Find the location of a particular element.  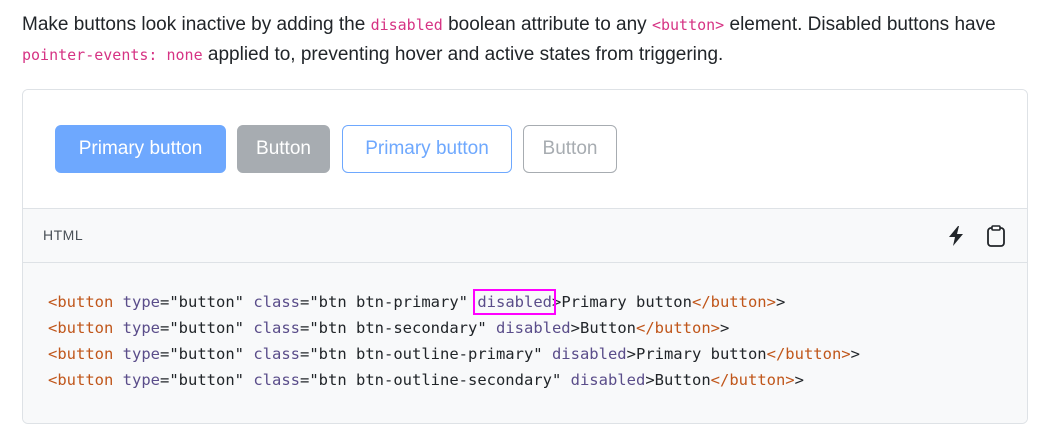

disabled-primary-button: Primary button is located at coordinates (140, 149).